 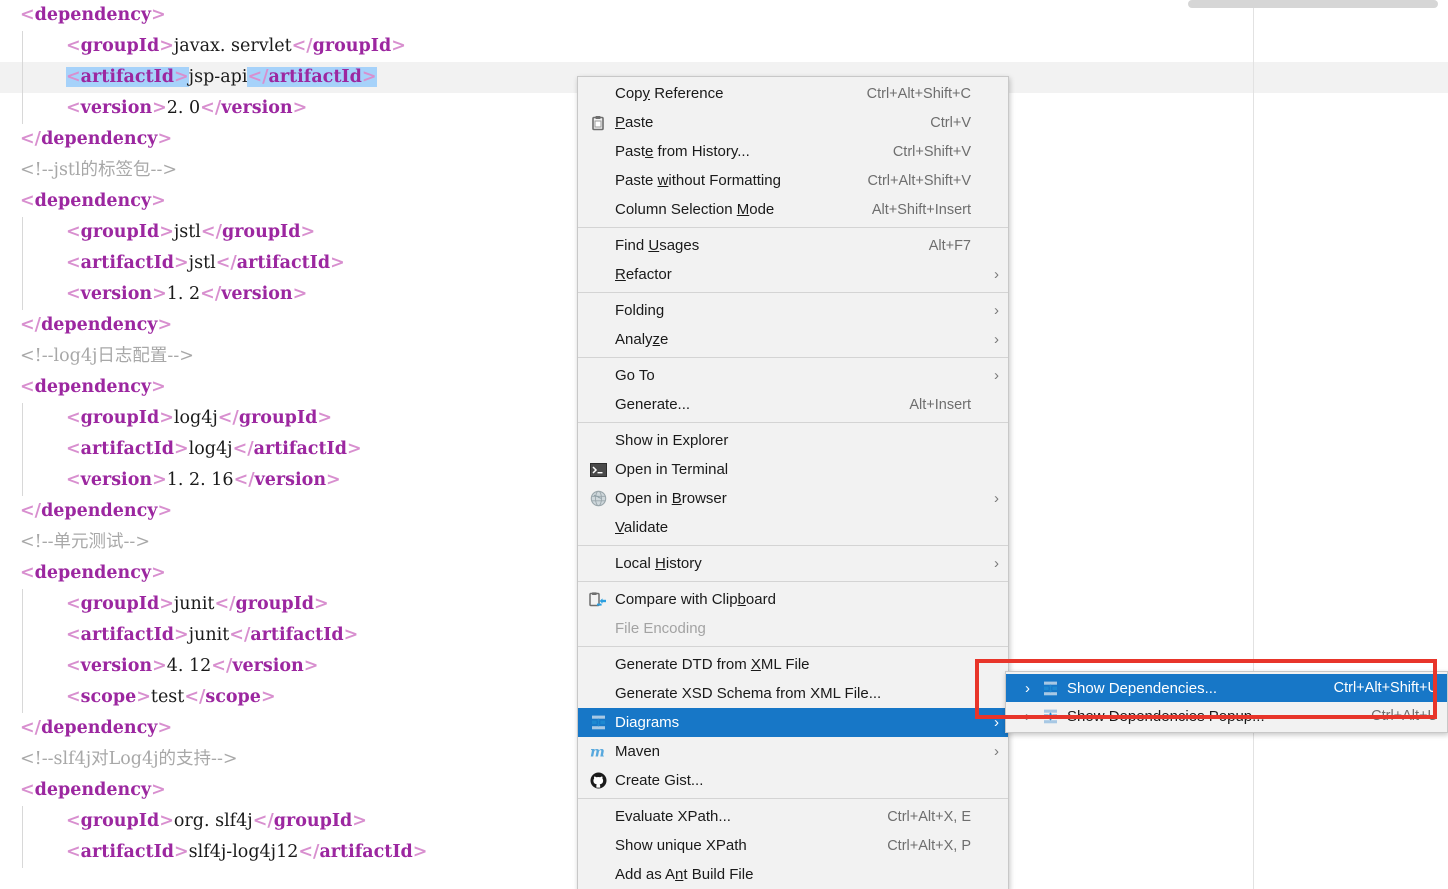 What do you see at coordinates (929, 845) in the screenshot?
I see `menu-item-shortcut: Ctrl+Alt+X, P` at bounding box center [929, 845].